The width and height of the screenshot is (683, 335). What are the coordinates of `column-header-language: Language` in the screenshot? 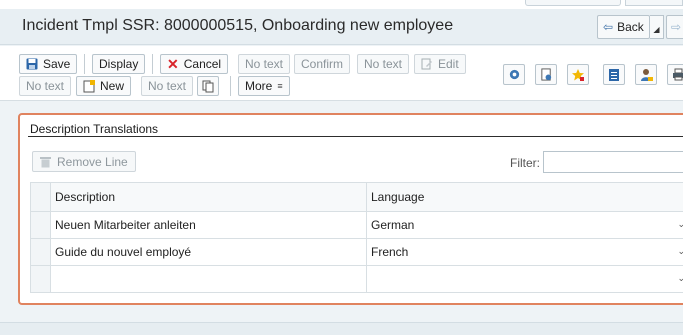 It's located at (524, 197).